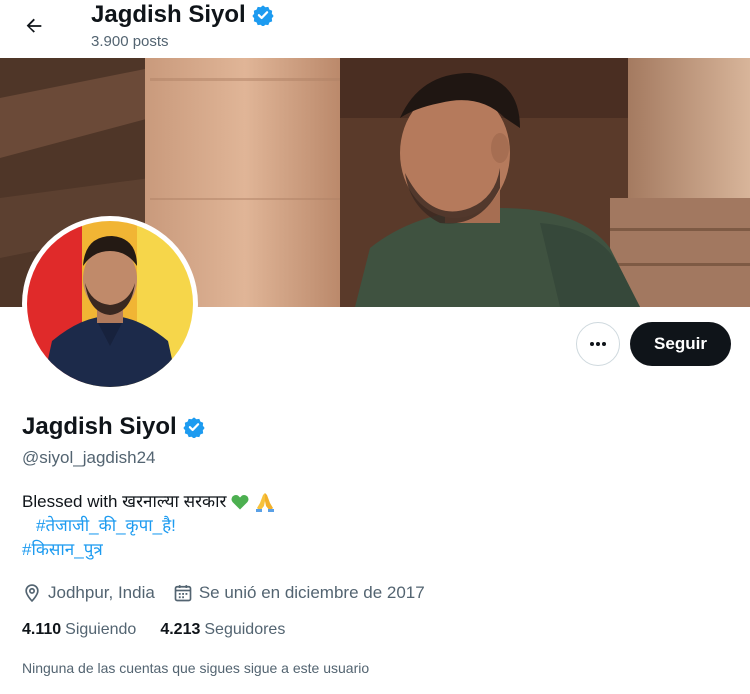 Image resolution: width=750 pixels, height=694 pixels. What do you see at coordinates (149, 550) in the screenshot?
I see `bio-line-3: #किसान_पुत्र` at bounding box center [149, 550].